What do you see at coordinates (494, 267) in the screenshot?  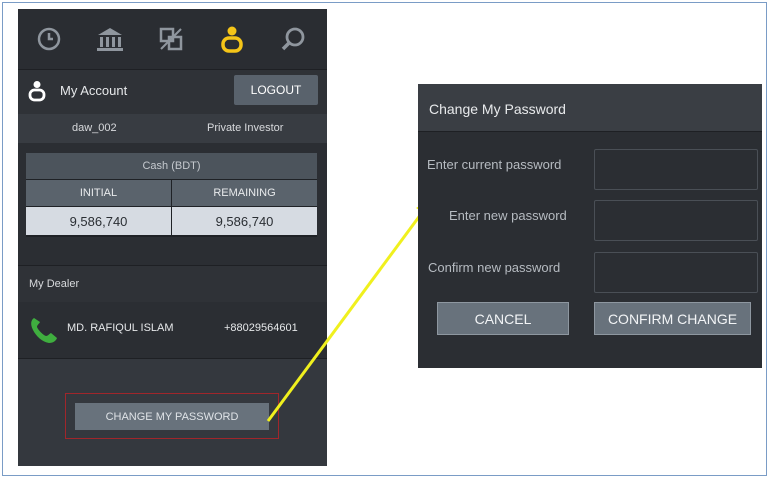 I see `confirm-password-label: Confirm new password` at bounding box center [494, 267].